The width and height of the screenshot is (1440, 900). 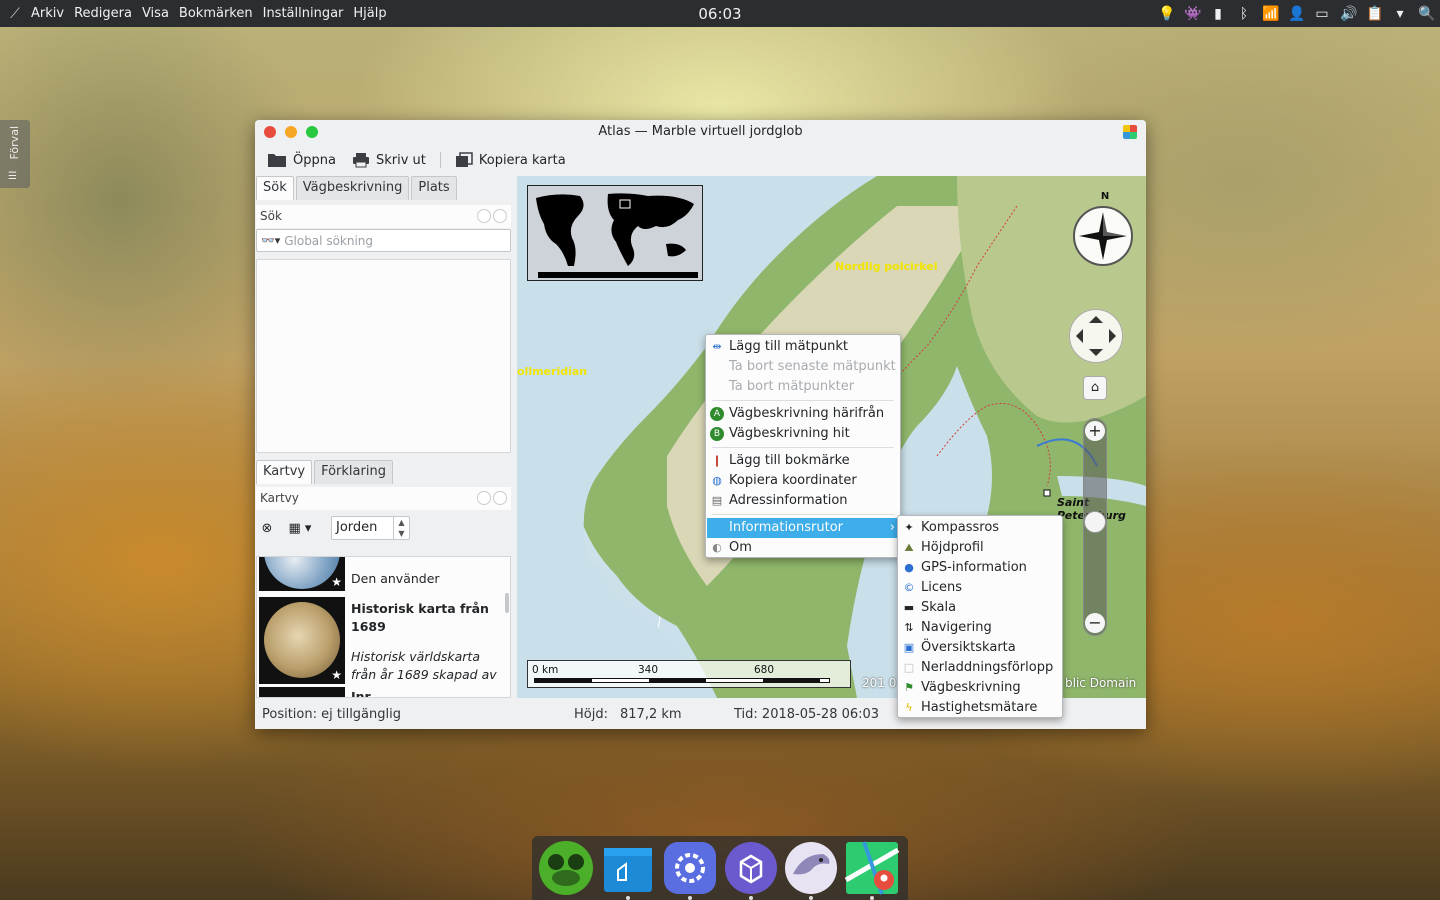 I want to click on user-icon: 👤, so click(x=1296, y=14).